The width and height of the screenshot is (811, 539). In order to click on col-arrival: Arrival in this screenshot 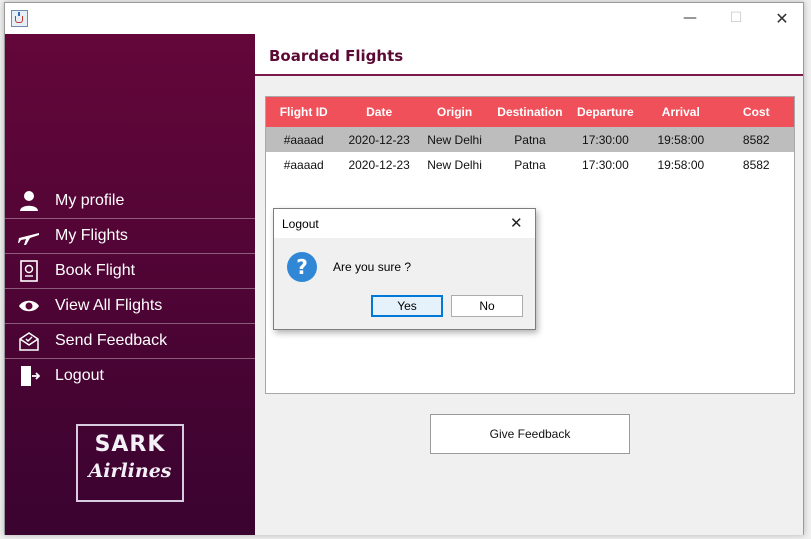, I will do `click(680, 112)`.